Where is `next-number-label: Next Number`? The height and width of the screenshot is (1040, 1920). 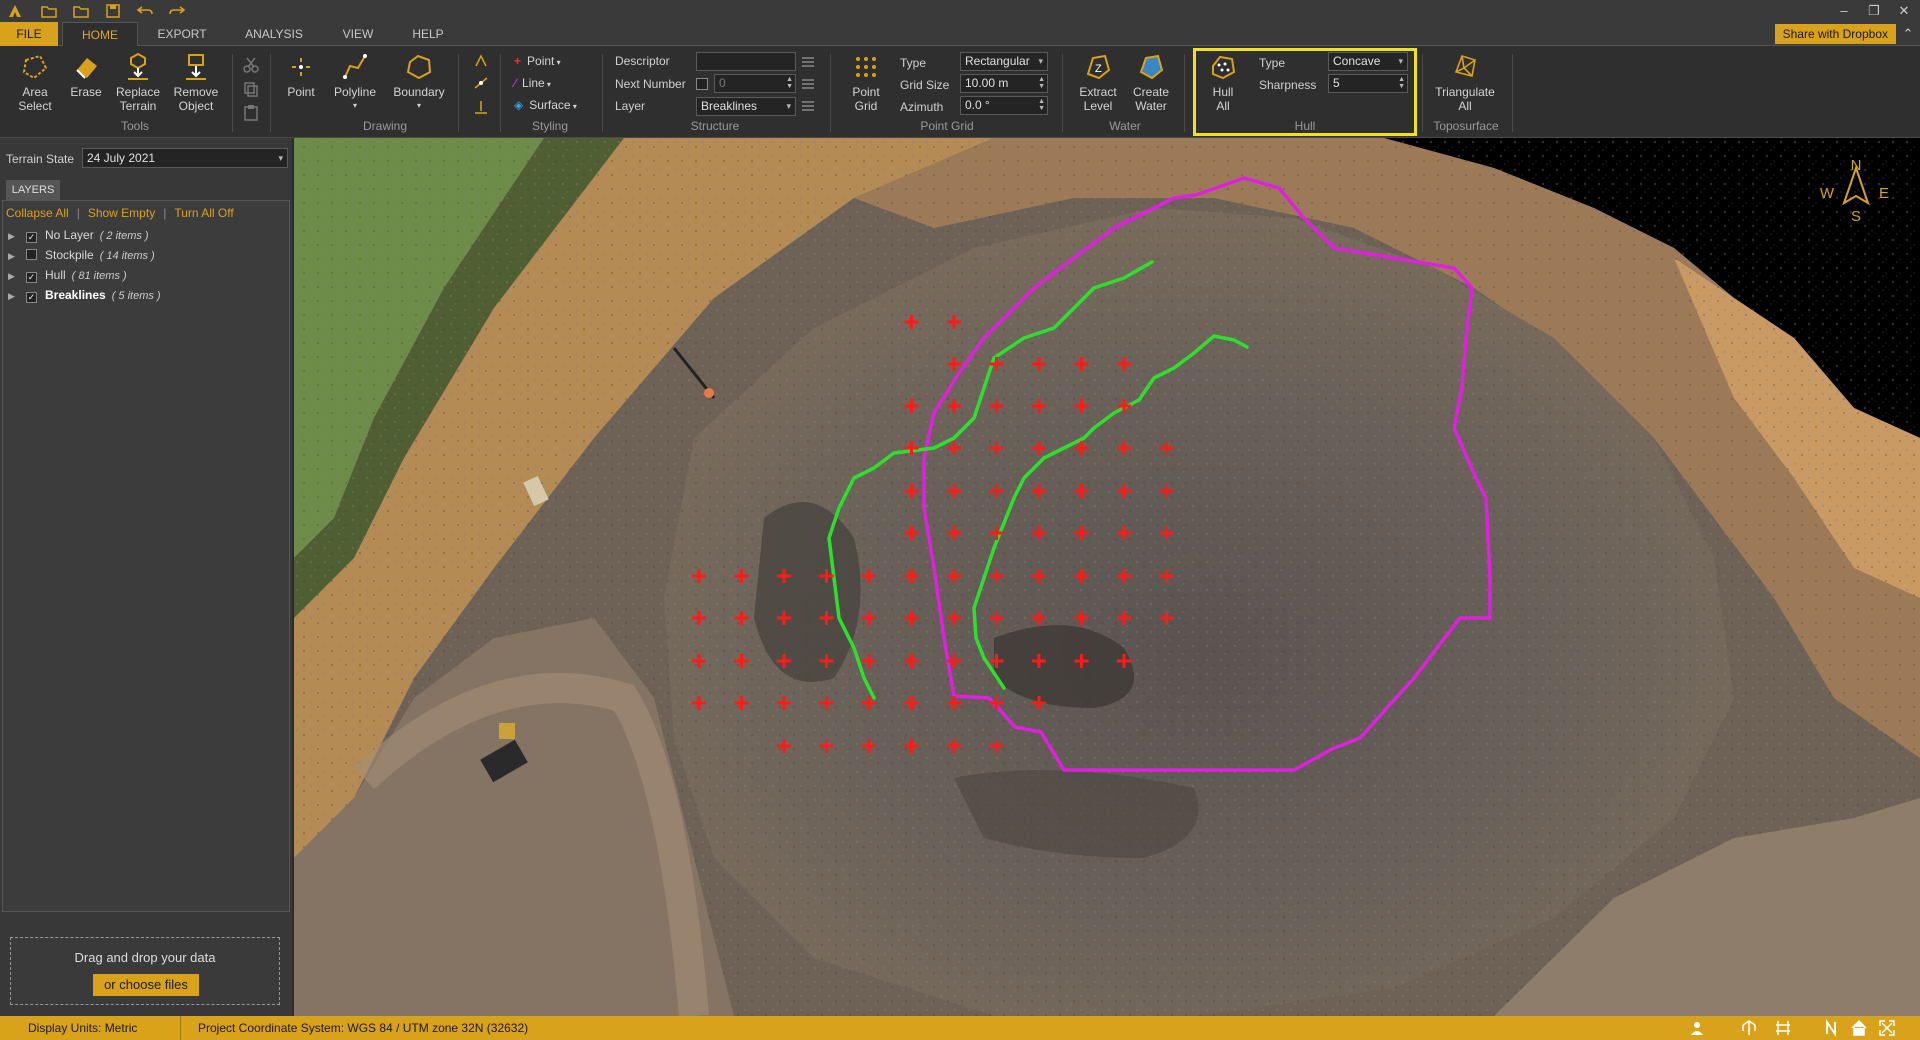 next-number-label: Next Number is located at coordinates (650, 84).